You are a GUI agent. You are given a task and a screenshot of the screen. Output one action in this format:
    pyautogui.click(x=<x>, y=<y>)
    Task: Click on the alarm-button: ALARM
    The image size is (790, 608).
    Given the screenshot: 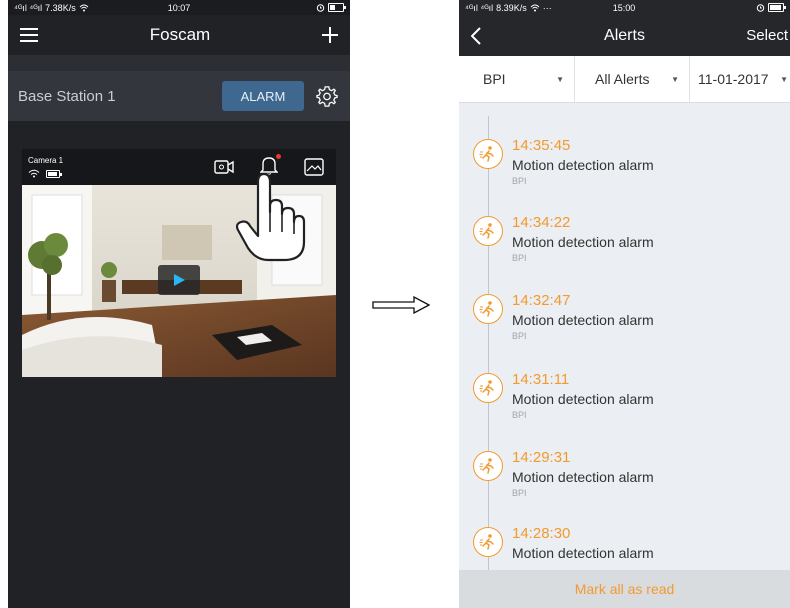 What is the action you would take?
    pyautogui.click(x=263, y=96)
    